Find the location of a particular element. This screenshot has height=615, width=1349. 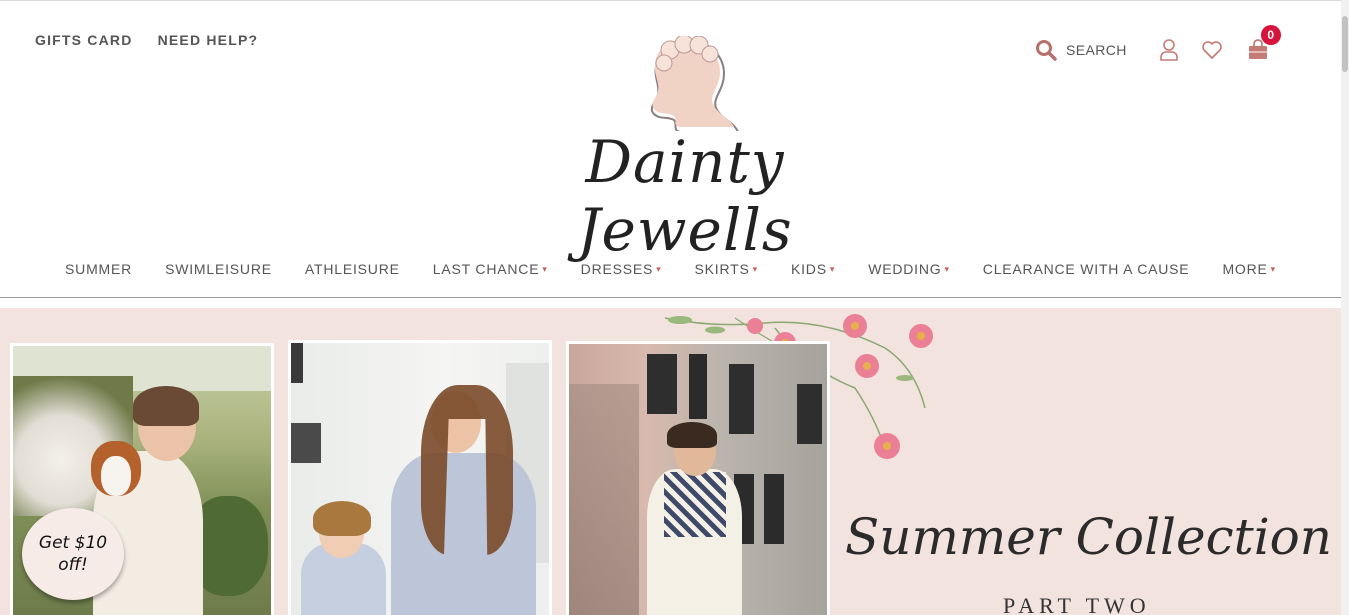

site-logo: Dainty Jewells is located at coordinates (685, 150).